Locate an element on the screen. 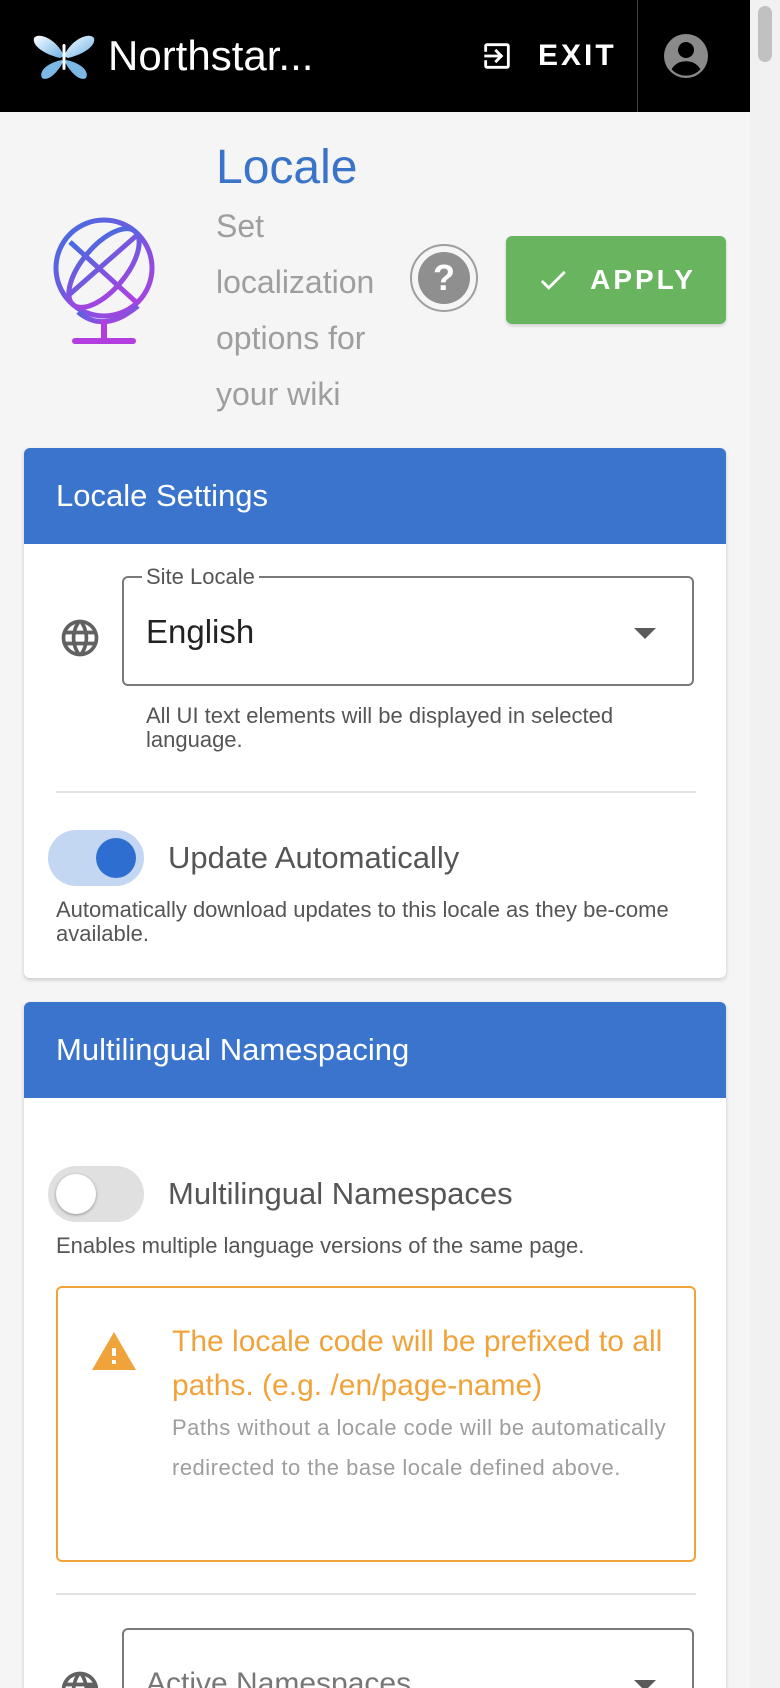 The width and height of the screenshot is (780, 1688). site-locale-select: Site Locale English is located at coordinates (408, 625).